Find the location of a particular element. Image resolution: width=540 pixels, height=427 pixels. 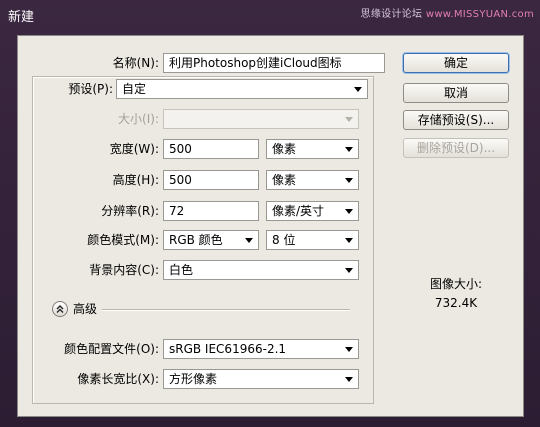

window-title: 新建 is located at coordinates (21, 17).